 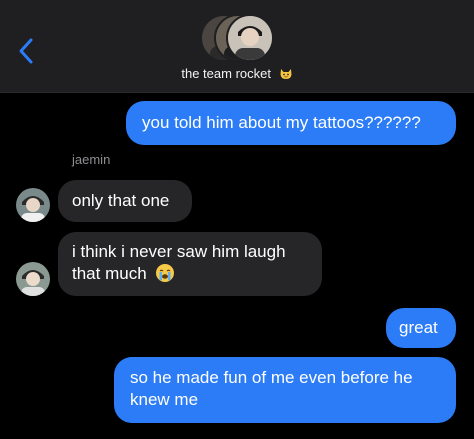 I want to click on message-bubble-received: only that one, so click(x=125, y=201).